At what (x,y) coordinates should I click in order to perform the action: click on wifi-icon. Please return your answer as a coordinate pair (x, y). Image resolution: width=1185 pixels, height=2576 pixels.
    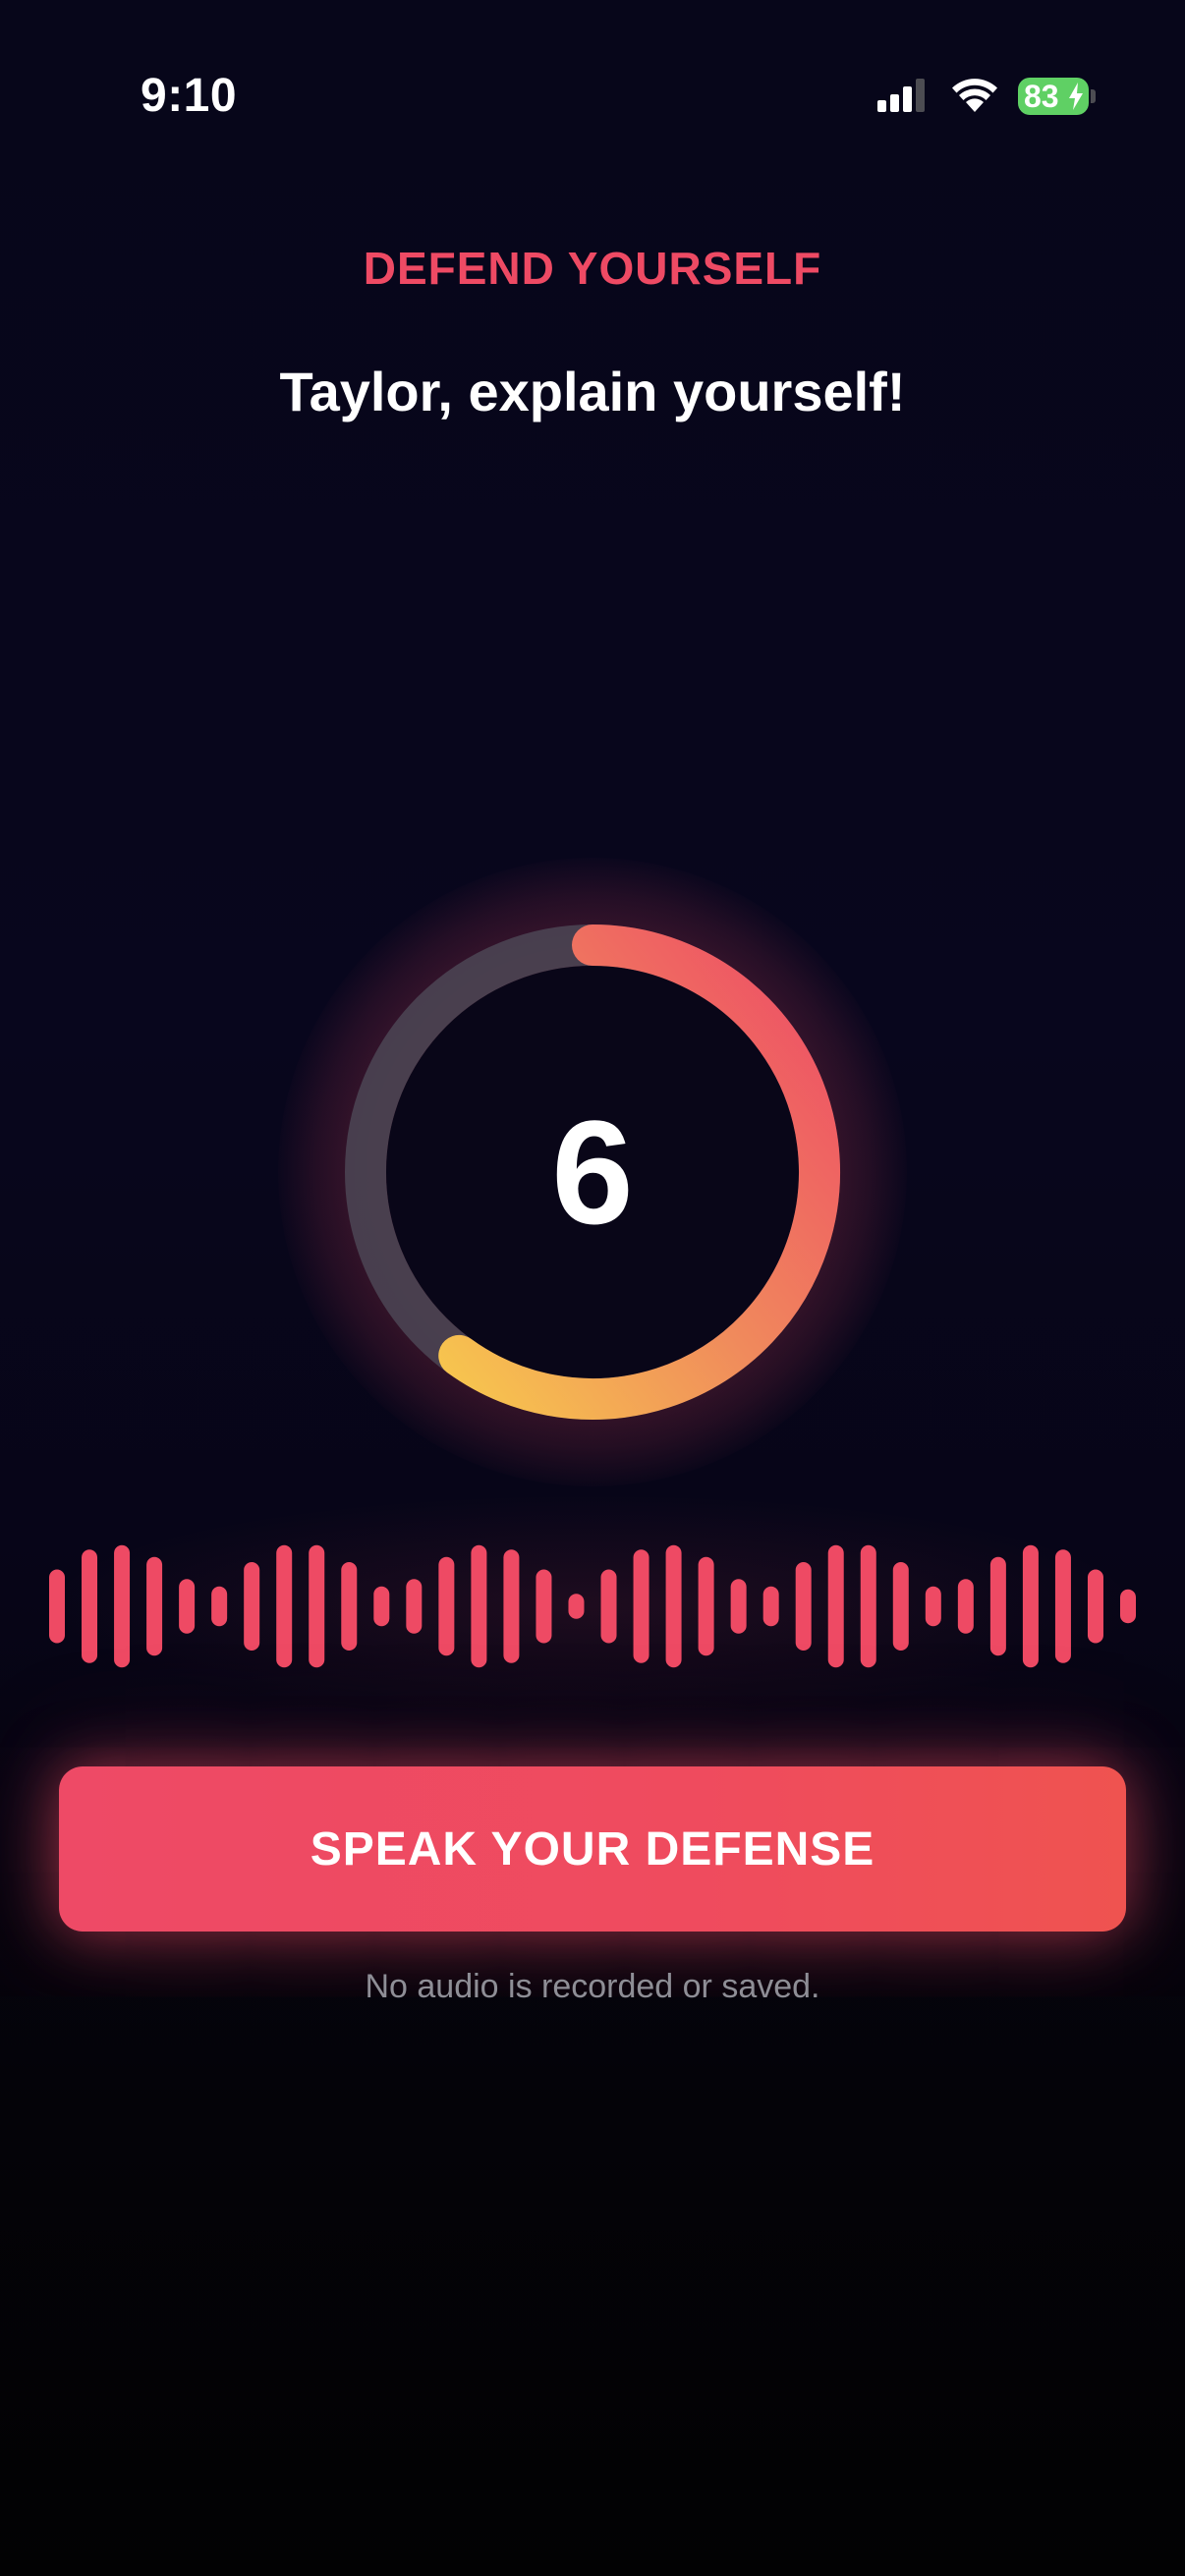
    Looking at the image, I should click on (975, 95).